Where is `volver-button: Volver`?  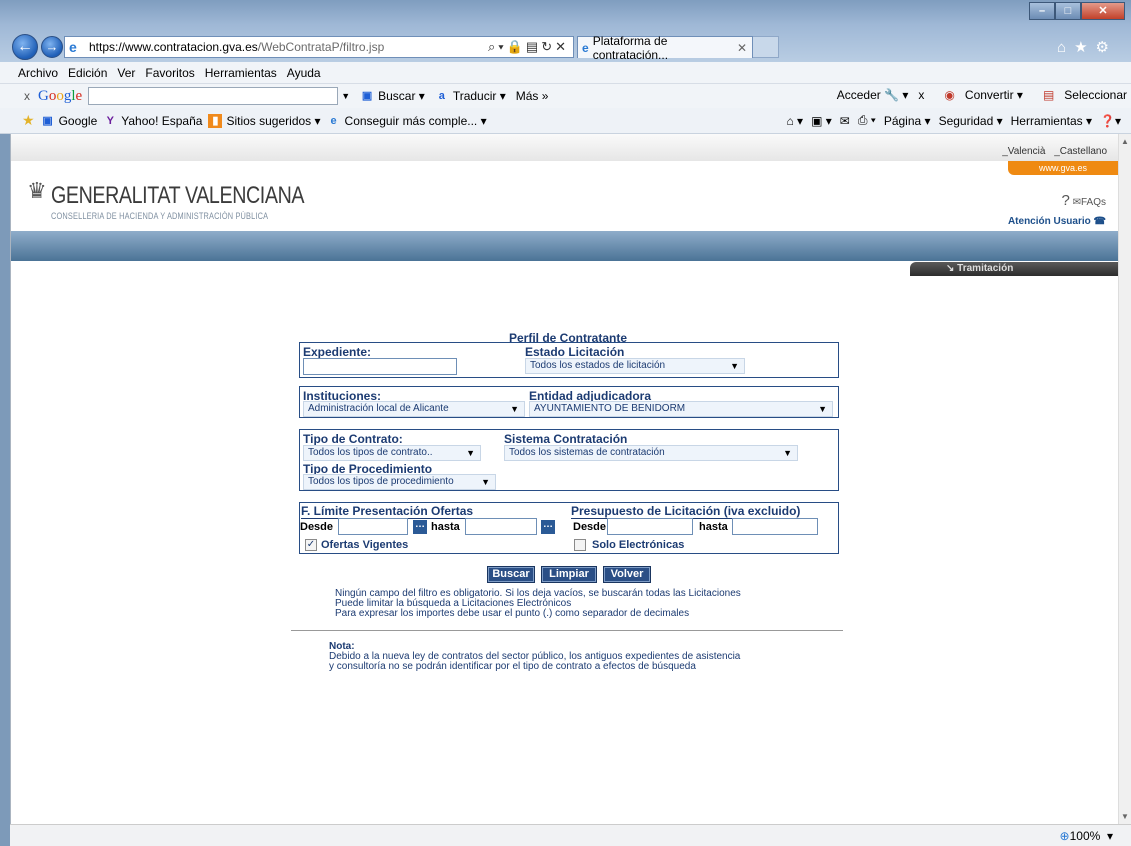
volver-button: Volver is located at coordinates (627, 574).